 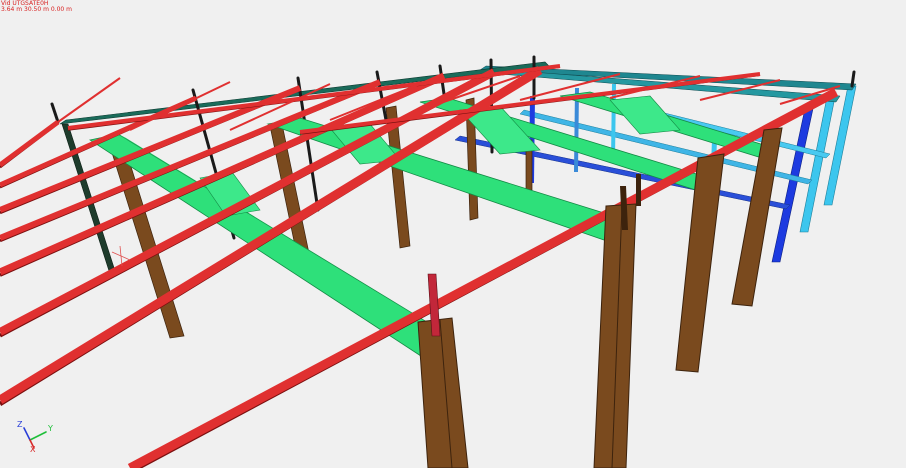 I want to click on axis-triad-icon, so click(x=35, y=438).